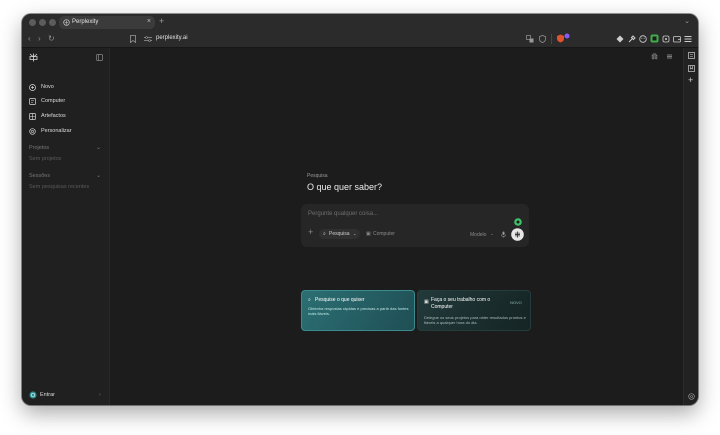 The height and width of the screenshot is (435, 720). I want to click on projects-empty-text: Sem projetos, so click(45, 159).